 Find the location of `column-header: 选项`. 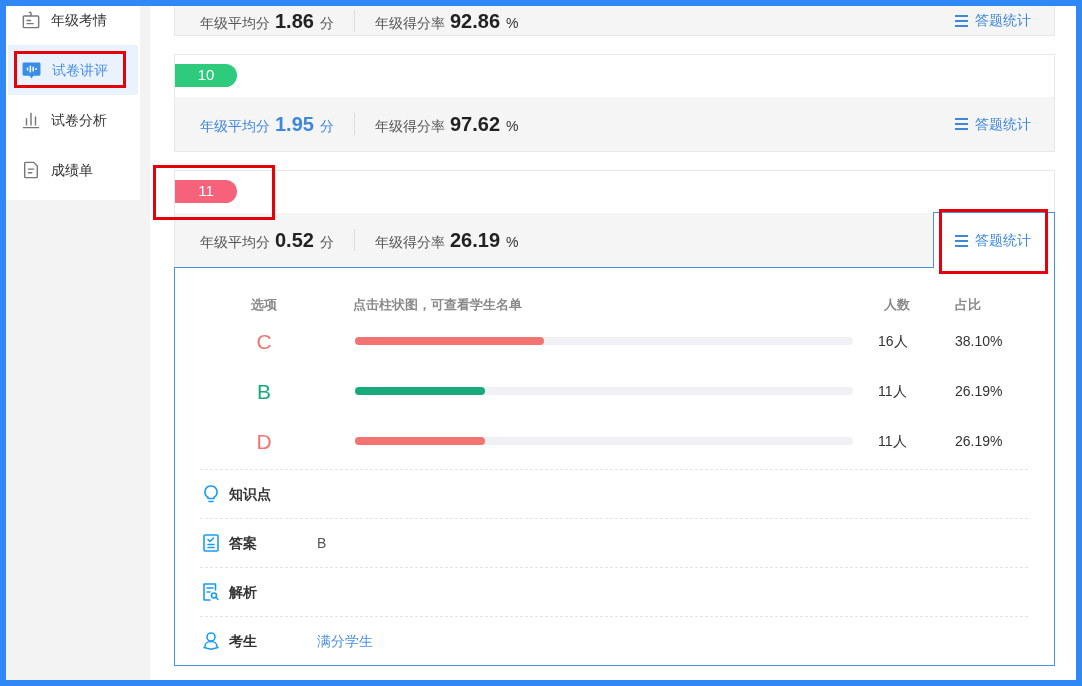

column-header: 选项 is located at coordinates (264, 305).